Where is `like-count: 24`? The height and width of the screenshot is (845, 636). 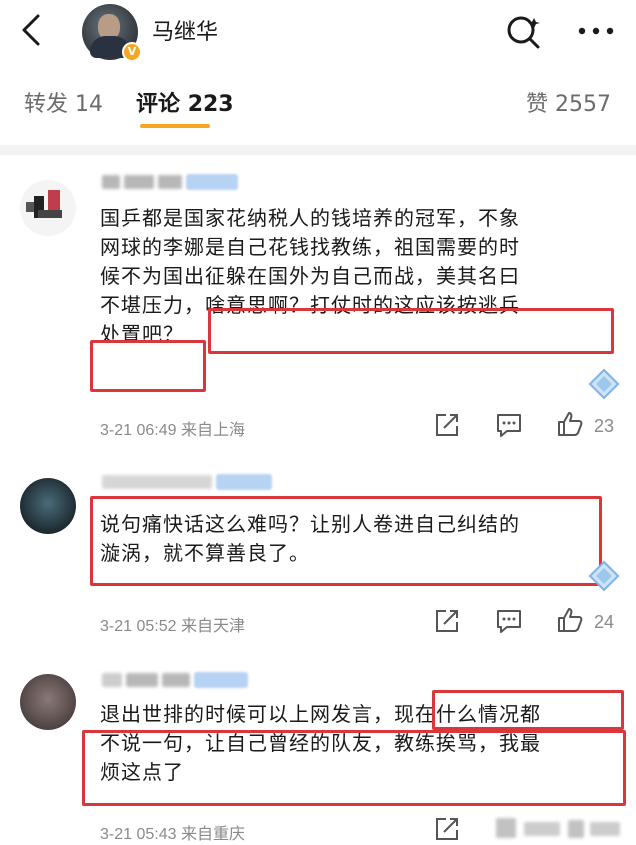 like-count: 24 is located at coordinates (604, 622).